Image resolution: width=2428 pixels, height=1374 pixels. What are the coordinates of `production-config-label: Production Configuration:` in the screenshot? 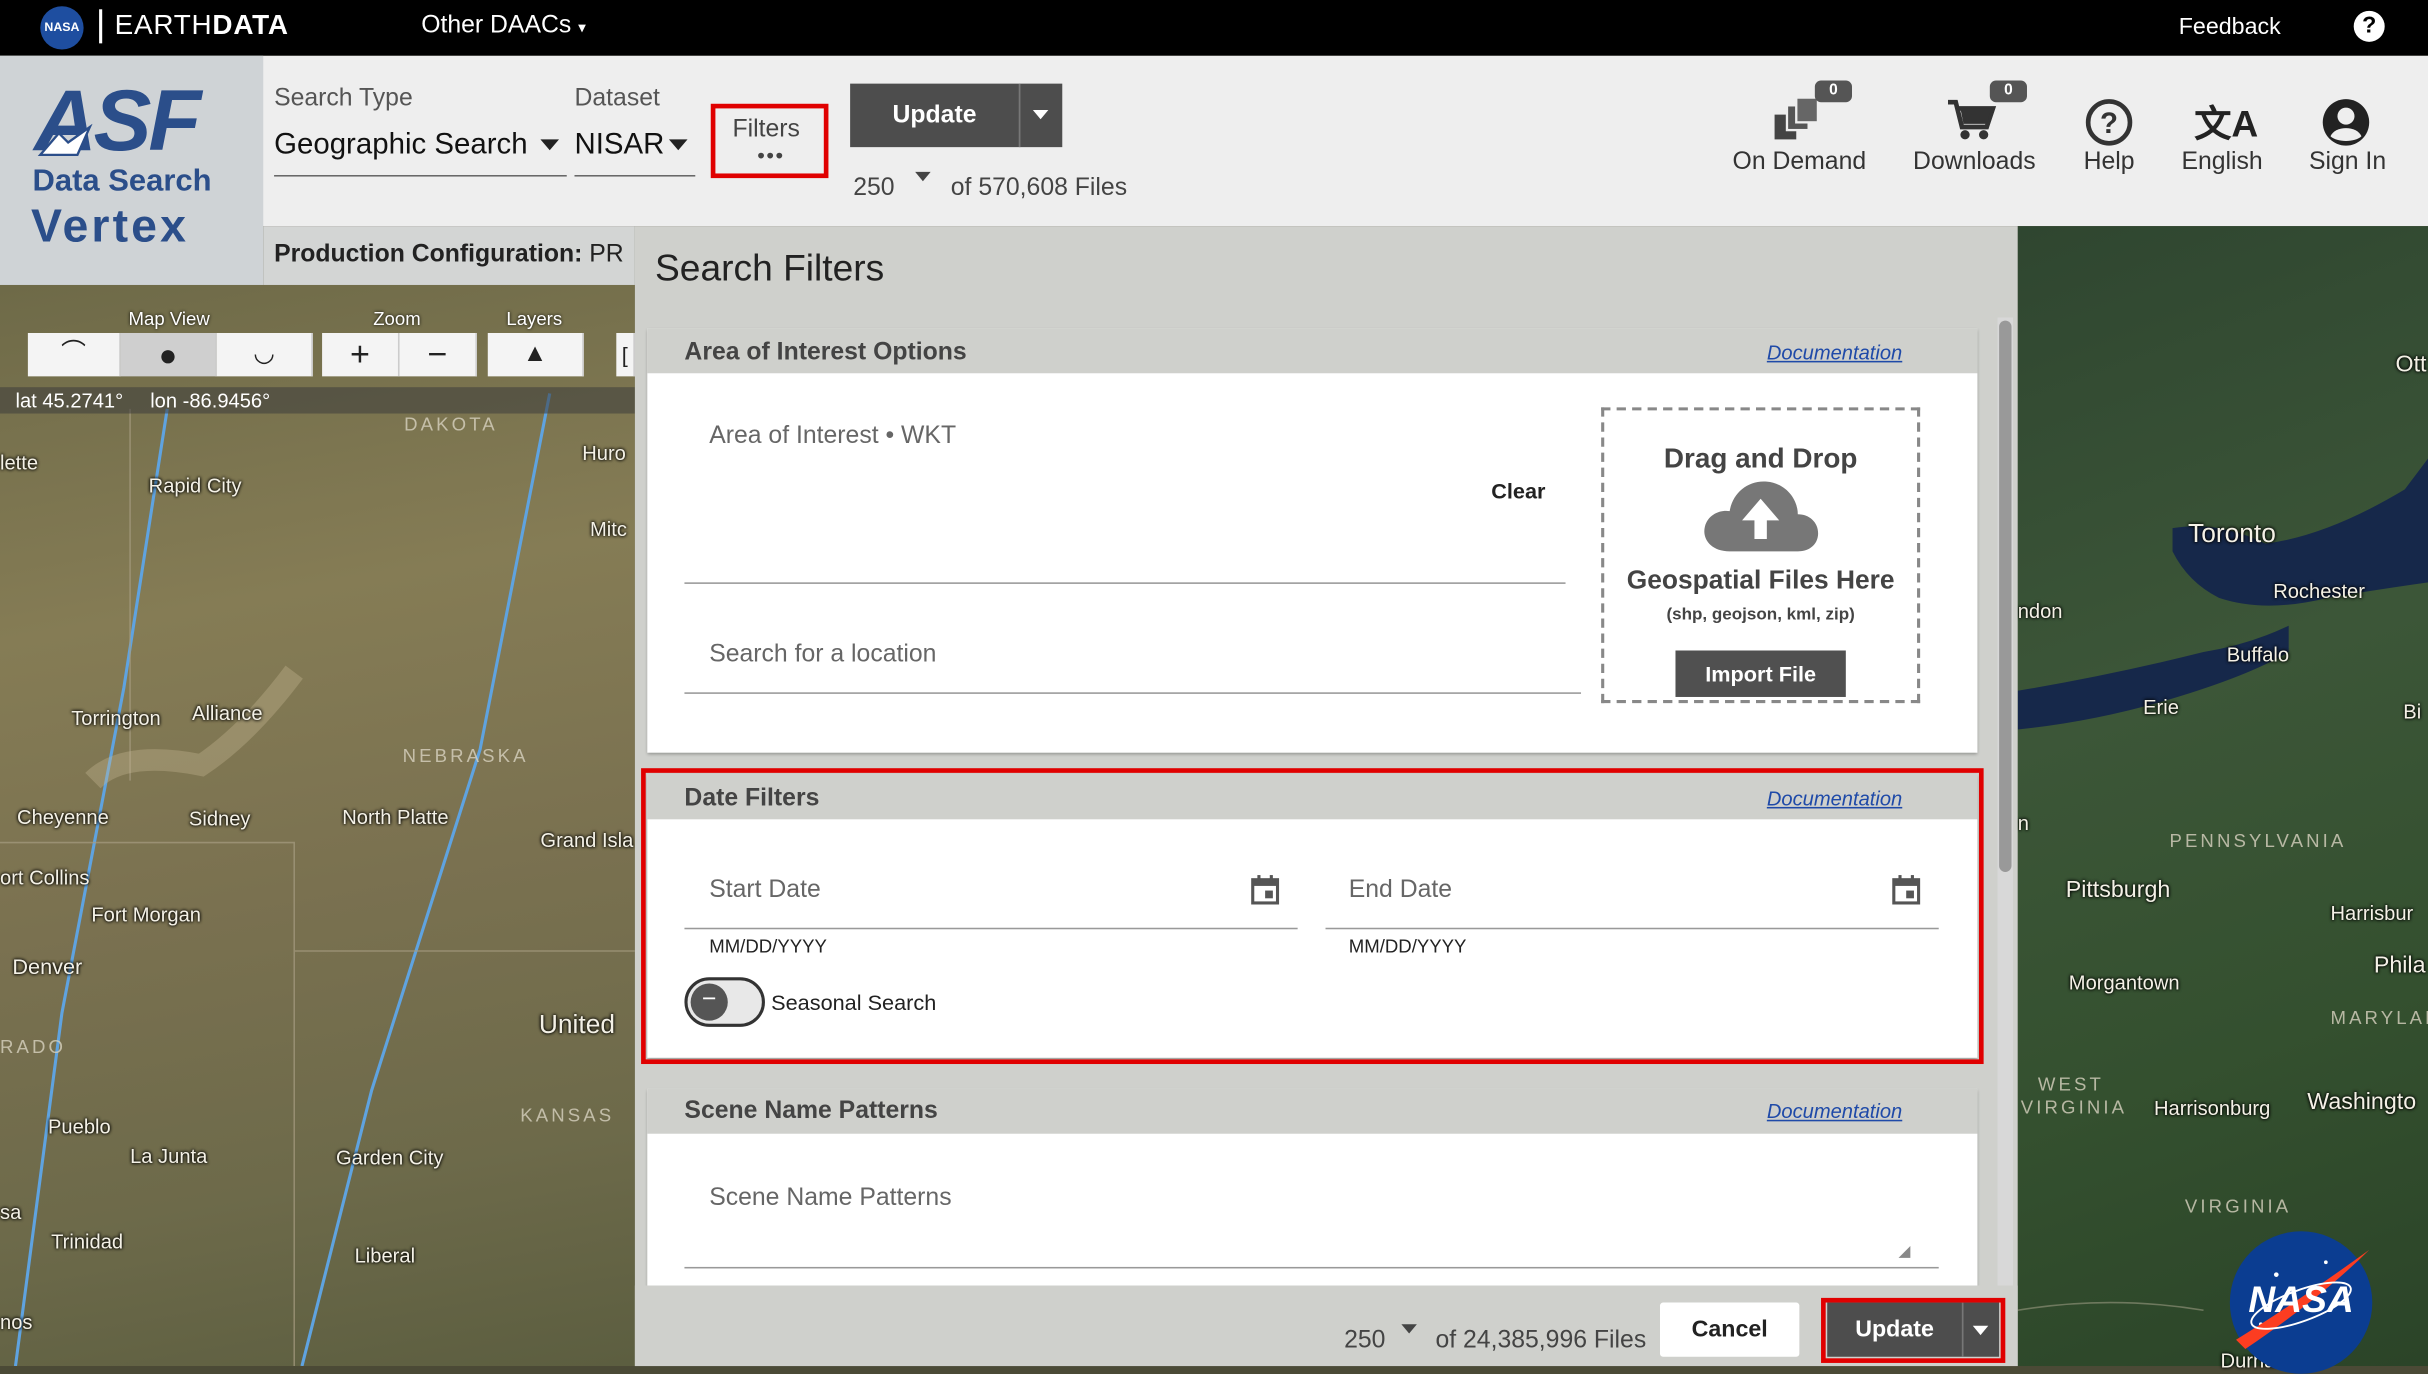 It's located at (428, 254).